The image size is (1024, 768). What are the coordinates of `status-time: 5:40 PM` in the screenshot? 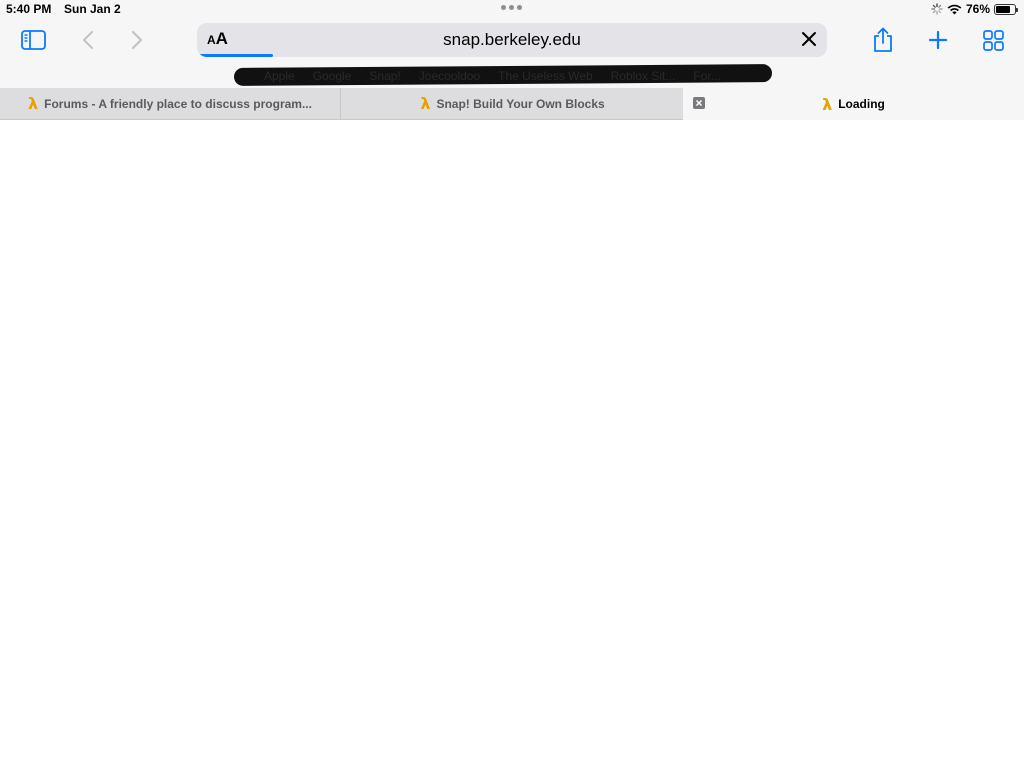 It's located at (29, 9).